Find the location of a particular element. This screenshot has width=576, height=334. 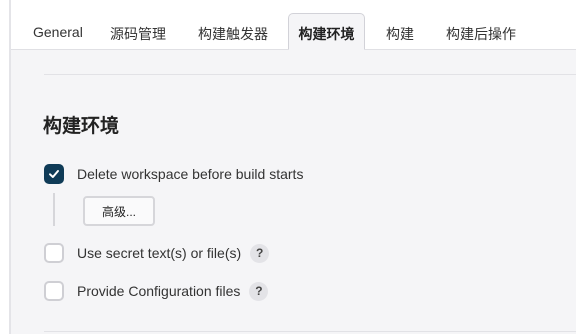

tab-general: General is located at coordinates (58, 31).